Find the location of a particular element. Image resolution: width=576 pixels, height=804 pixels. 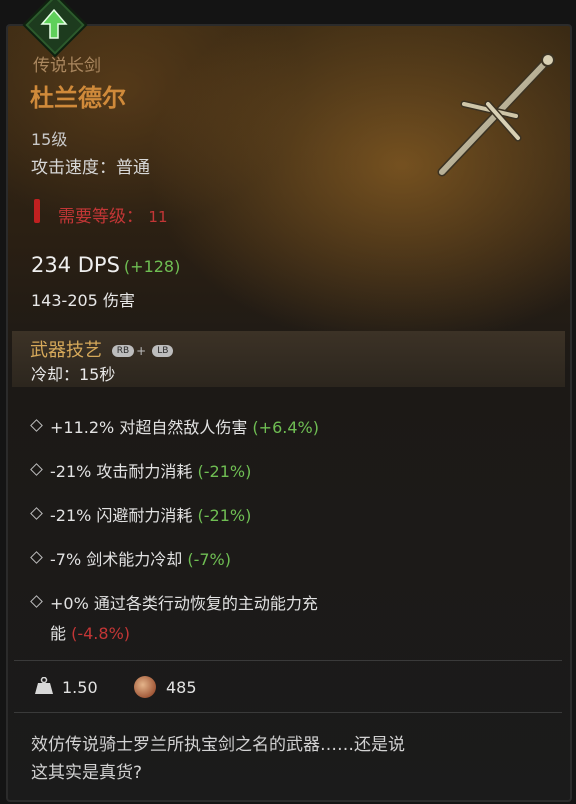

stat-text: -21% 攻击耐力消耗 is located at coordinates (121, 471).